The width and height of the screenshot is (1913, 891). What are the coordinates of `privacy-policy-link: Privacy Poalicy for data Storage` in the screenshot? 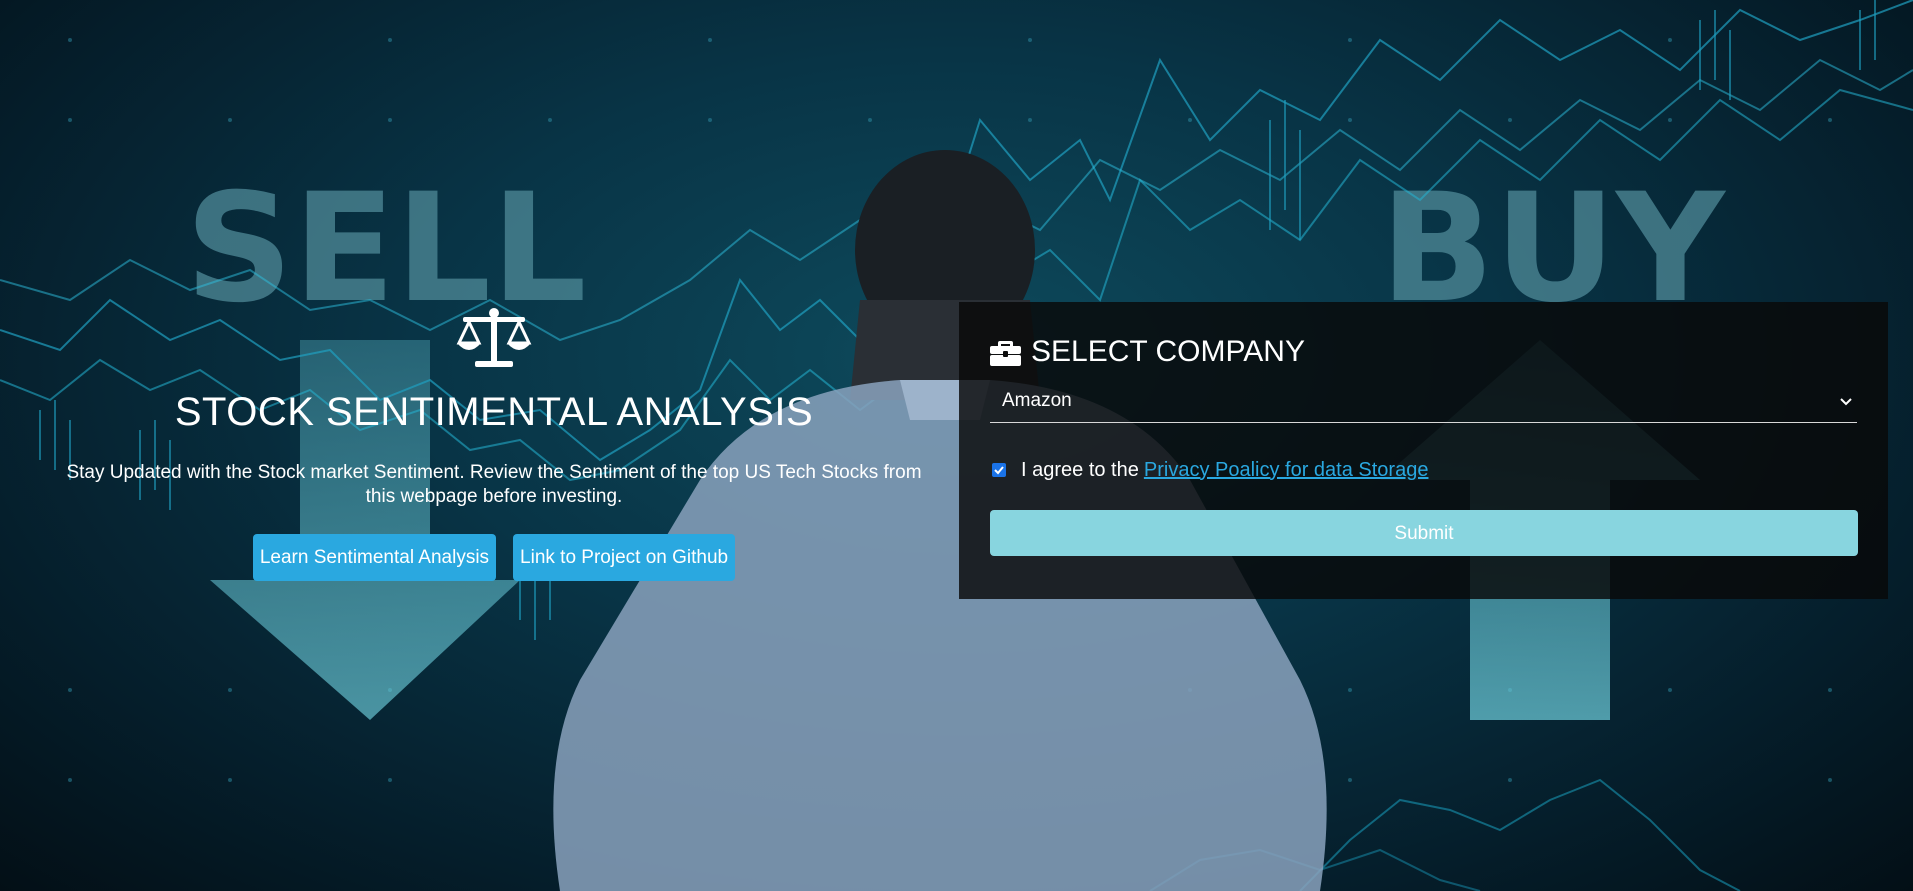 It's located at (1286, 470).